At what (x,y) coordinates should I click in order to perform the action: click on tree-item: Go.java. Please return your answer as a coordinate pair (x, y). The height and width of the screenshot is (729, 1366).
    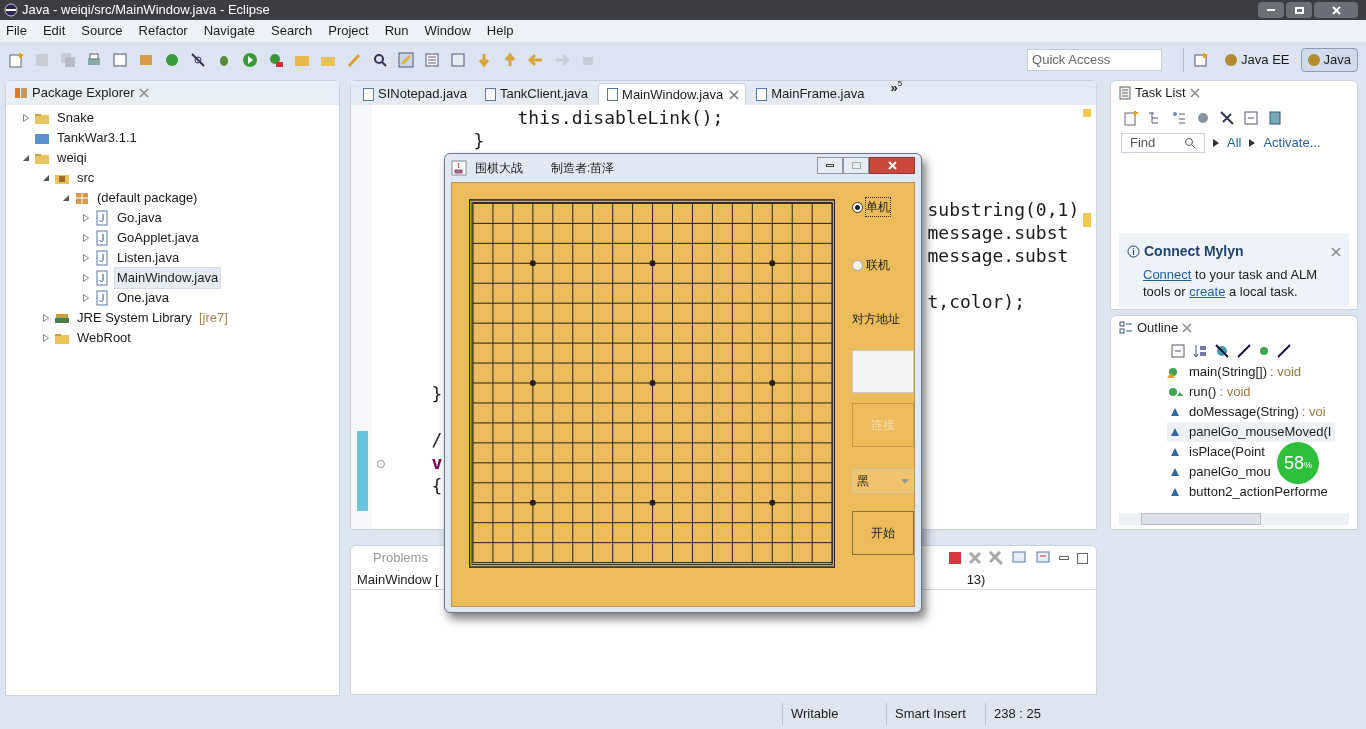
    Looking at the image, I should click on (139, 218).